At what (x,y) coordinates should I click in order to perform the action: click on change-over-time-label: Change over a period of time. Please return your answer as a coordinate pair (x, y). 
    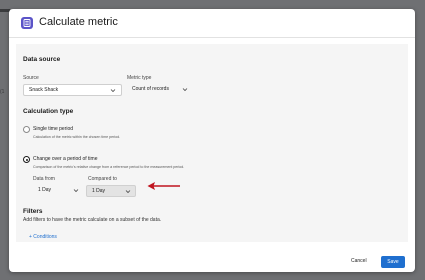
    Looking at the image, I should click on (65, 159).